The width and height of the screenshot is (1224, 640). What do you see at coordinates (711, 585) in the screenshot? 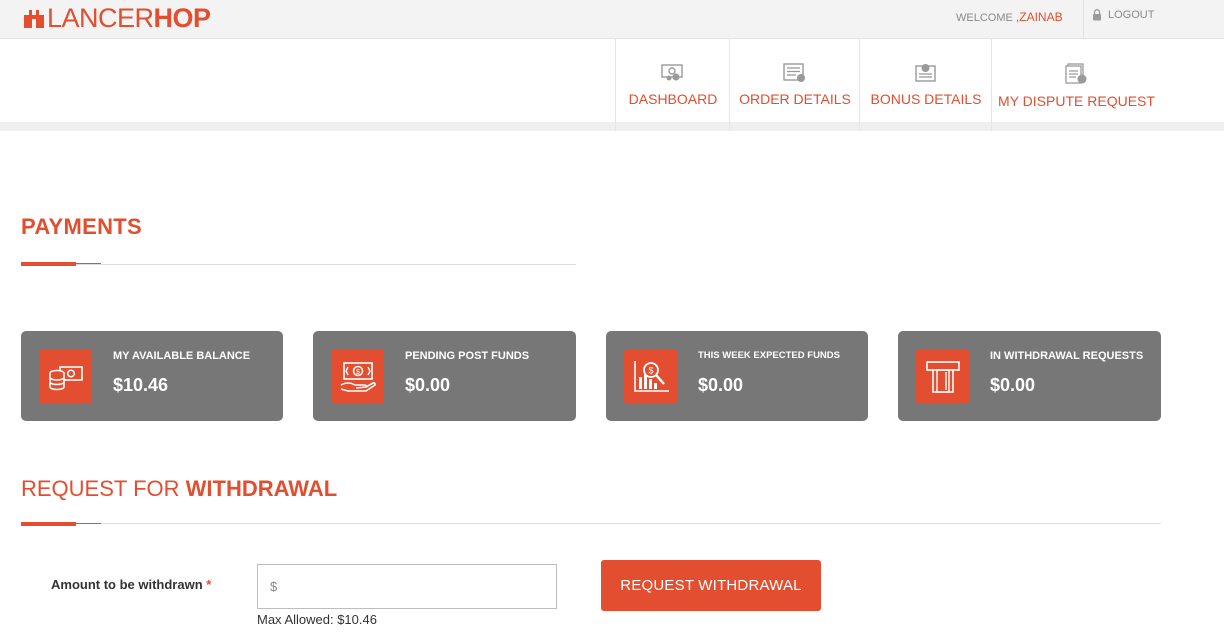
I see `request-withdrawal-button: REQUEST WITHDRAWAL` at bounding box center [711, 585].